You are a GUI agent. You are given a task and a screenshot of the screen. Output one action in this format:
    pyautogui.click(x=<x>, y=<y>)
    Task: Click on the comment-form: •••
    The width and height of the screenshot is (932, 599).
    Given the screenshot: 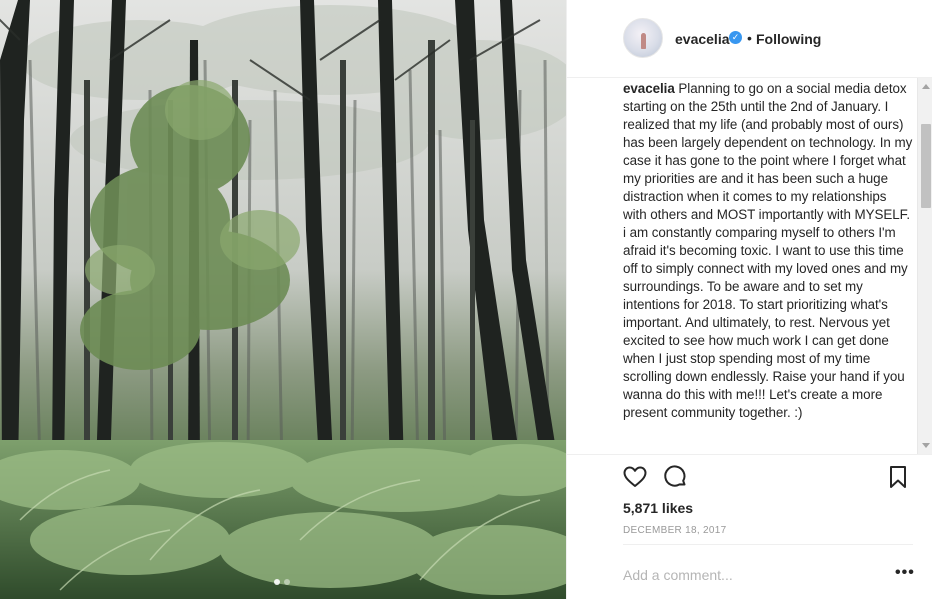 What is the action you would take?
    pyautogui.click(x=769, y=569)
    